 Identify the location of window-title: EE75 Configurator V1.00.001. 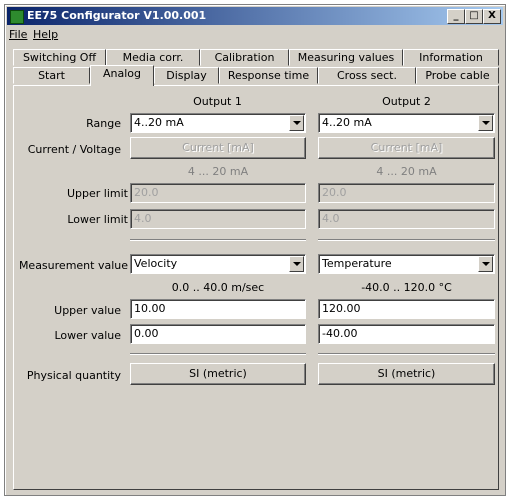
(117, 15).